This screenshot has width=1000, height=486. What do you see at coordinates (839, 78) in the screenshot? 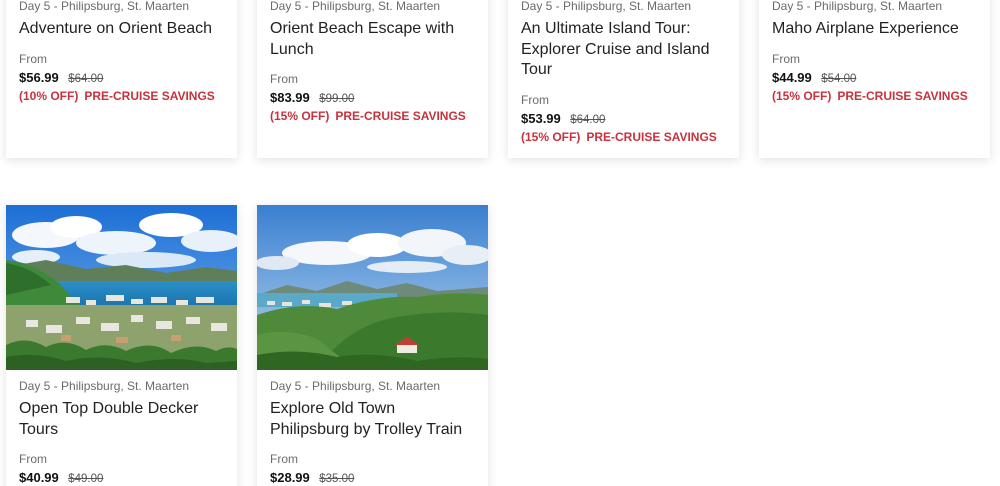
I see `original-price: $54.00` at bounding box center [839, 78].